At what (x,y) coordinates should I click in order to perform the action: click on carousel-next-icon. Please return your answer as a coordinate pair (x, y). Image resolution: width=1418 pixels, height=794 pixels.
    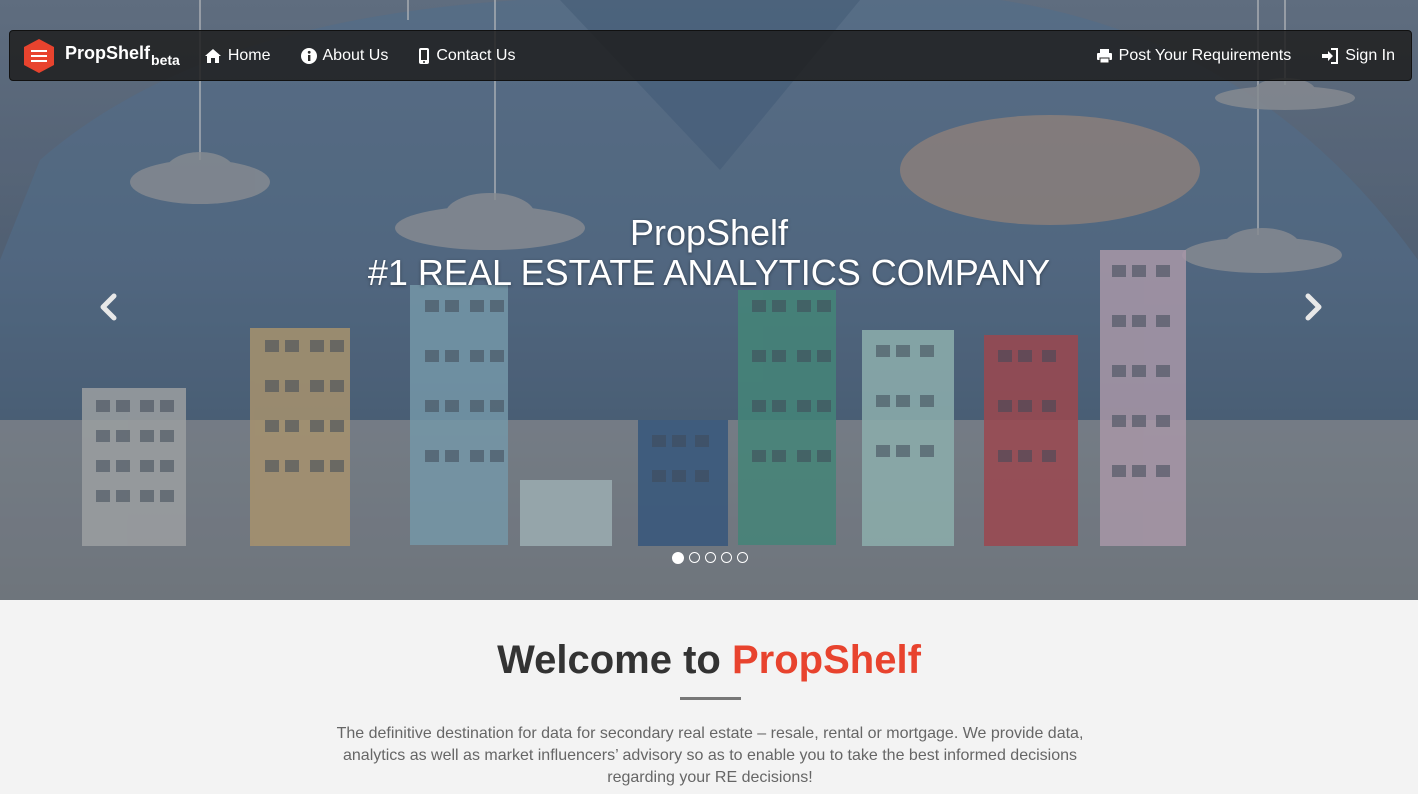
    Looking at the image, I should click on (1313, 307).